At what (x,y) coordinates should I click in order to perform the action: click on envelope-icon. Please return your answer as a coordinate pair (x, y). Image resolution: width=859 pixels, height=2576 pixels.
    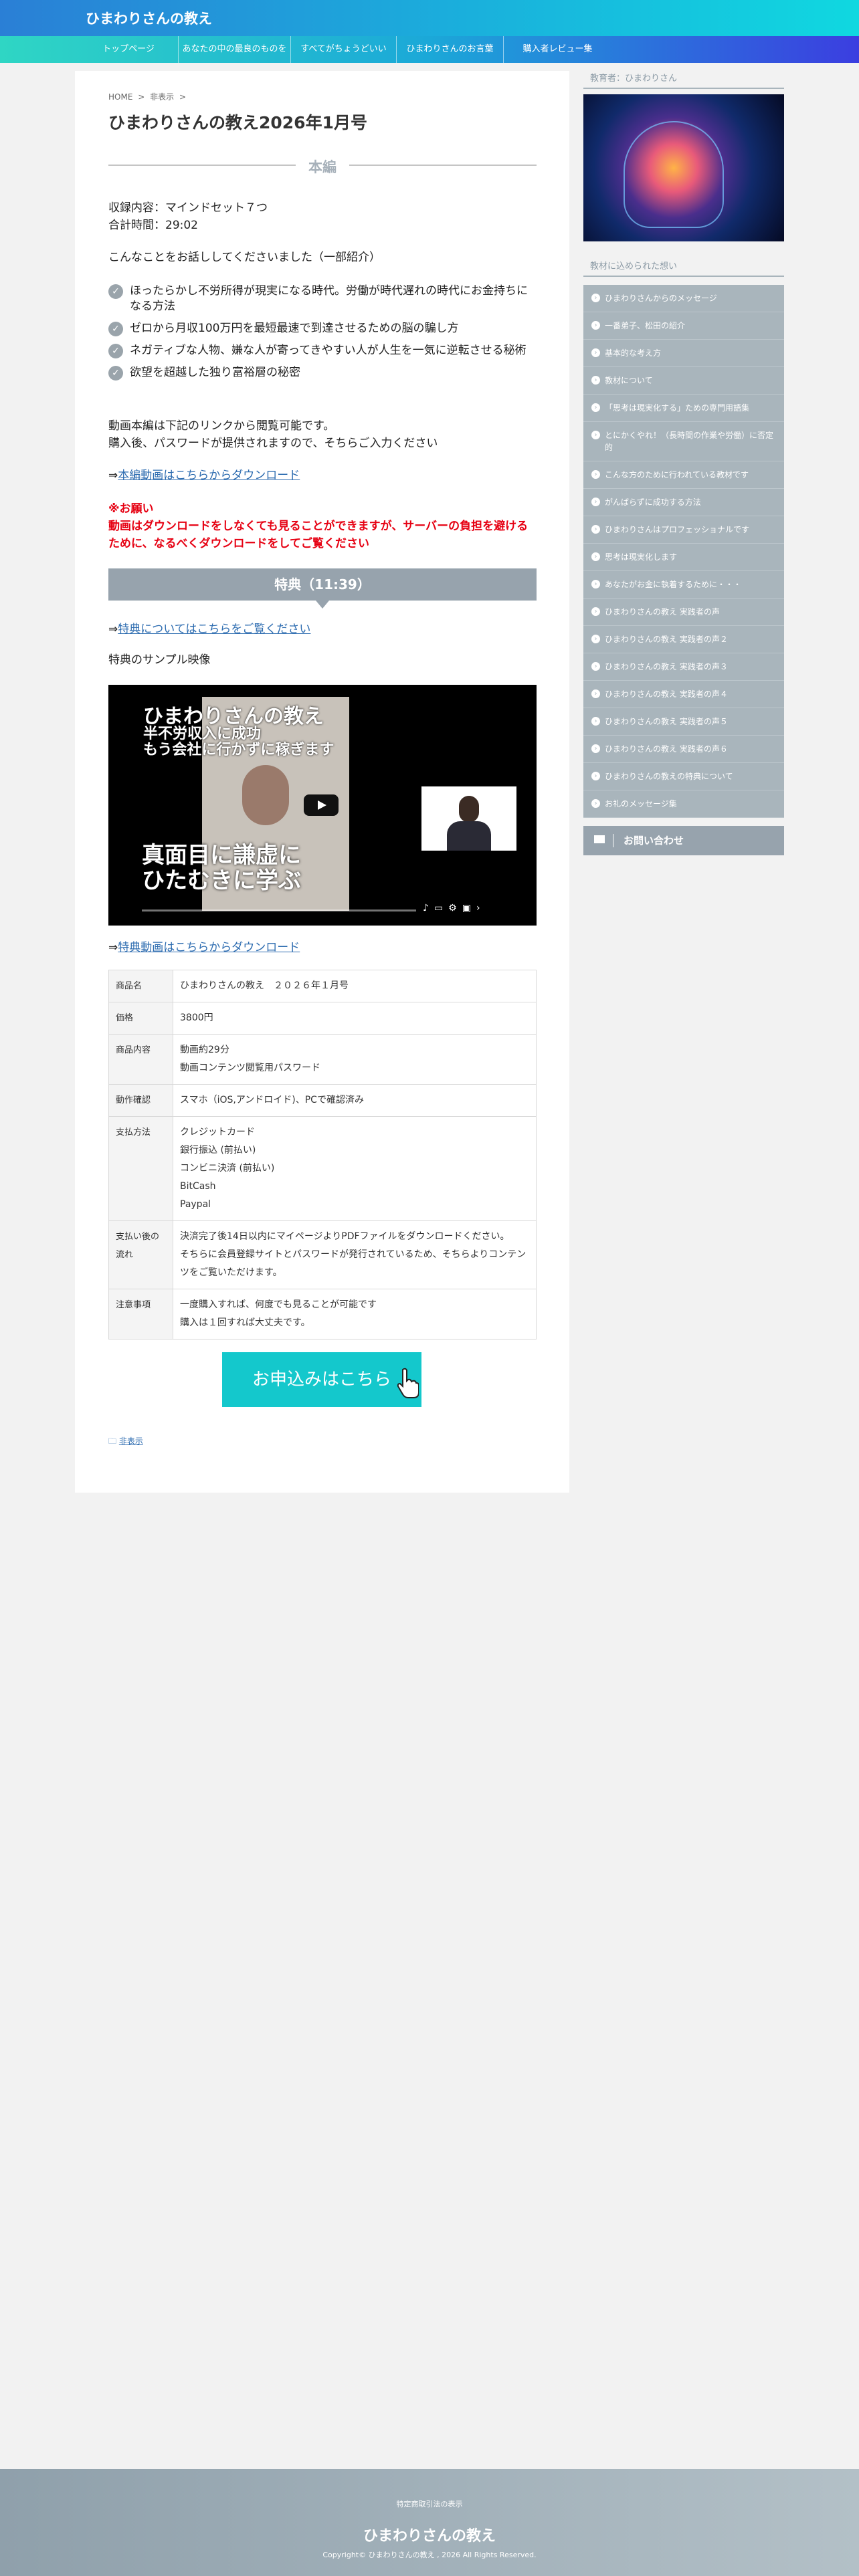
    Looking at the image, I should click on (600, 839).